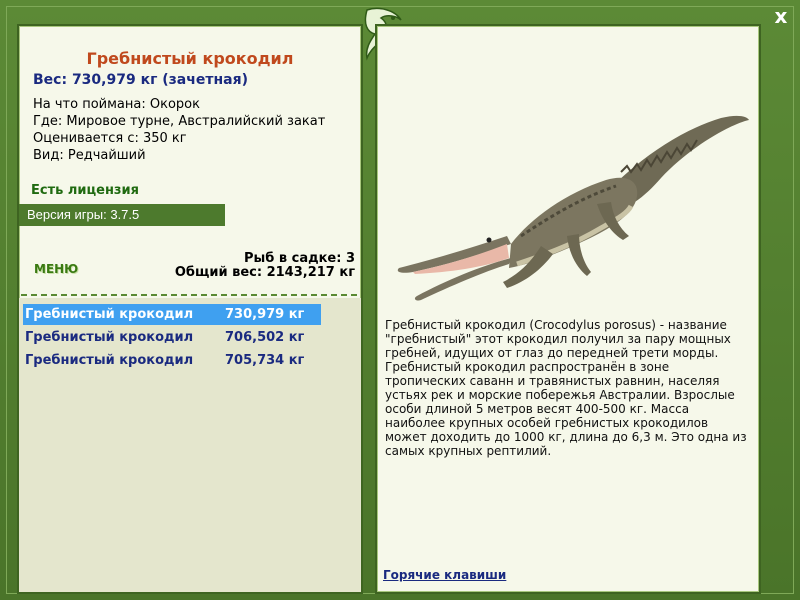  Describe the element at coordinates (190, 58) in the screenshot. I see `fish-title: Гребнистый крокодил` at that location.